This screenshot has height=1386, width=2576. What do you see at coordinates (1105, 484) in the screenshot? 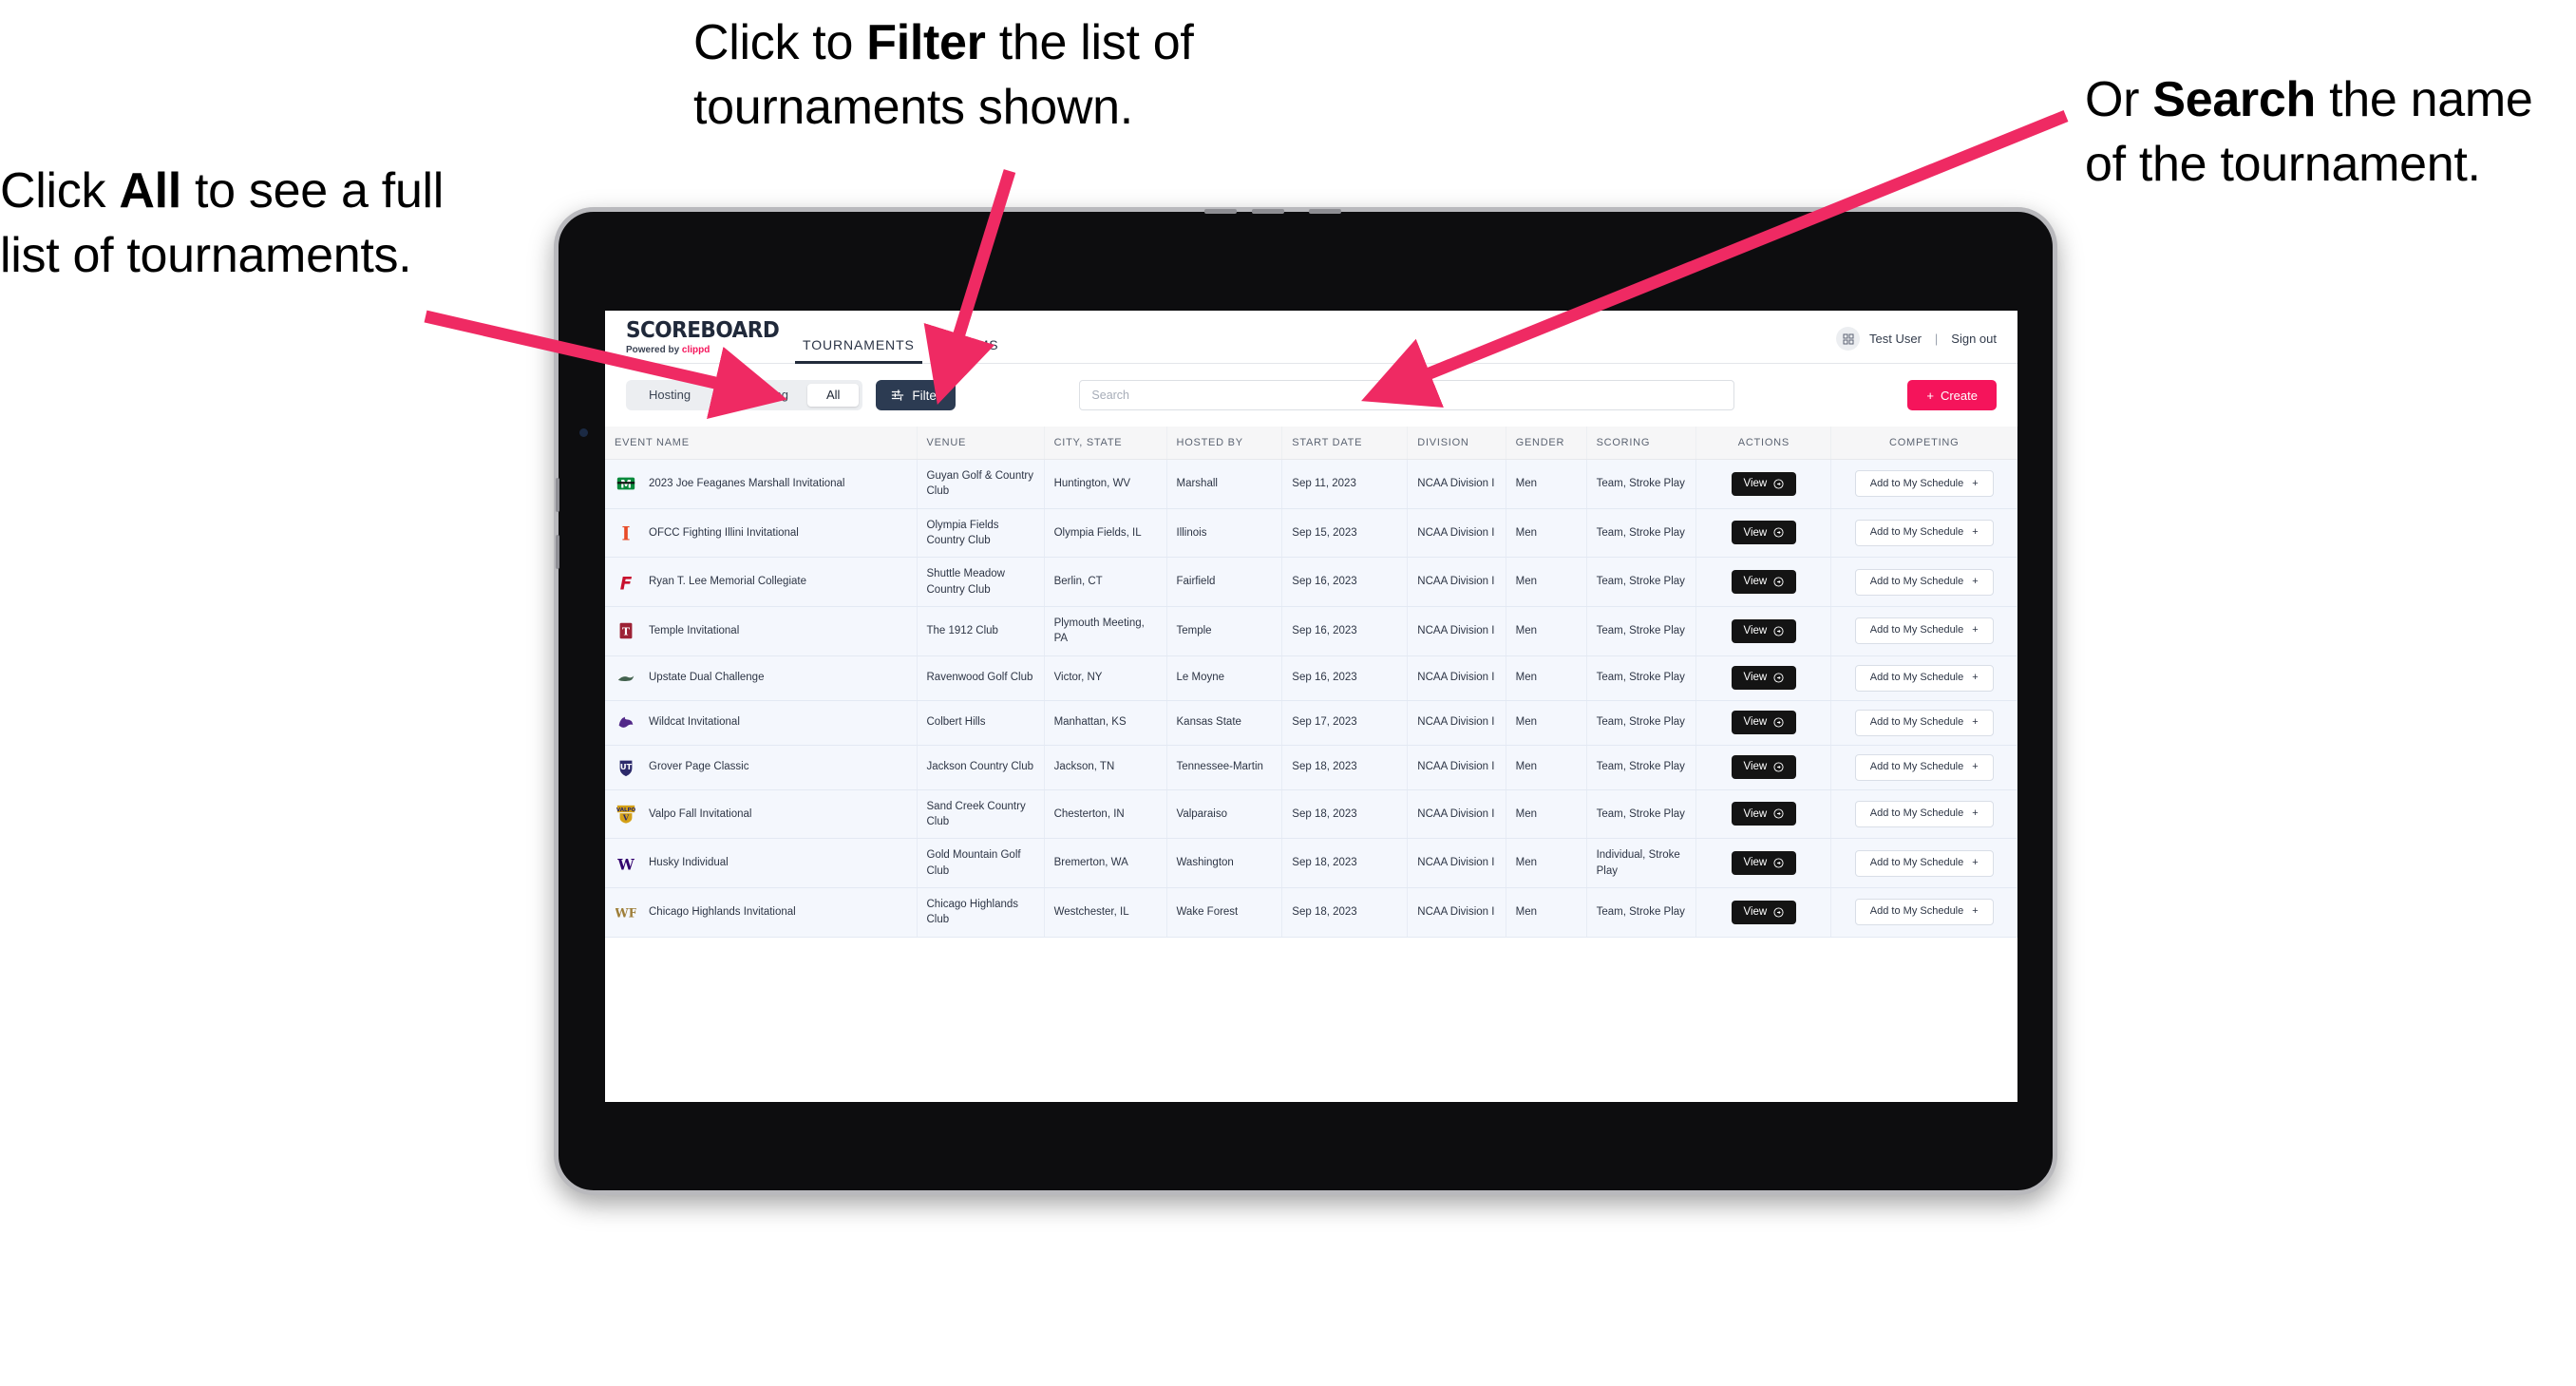
I see `cell-city-state: Huntington, WV` at bounding box center [1105, 484].